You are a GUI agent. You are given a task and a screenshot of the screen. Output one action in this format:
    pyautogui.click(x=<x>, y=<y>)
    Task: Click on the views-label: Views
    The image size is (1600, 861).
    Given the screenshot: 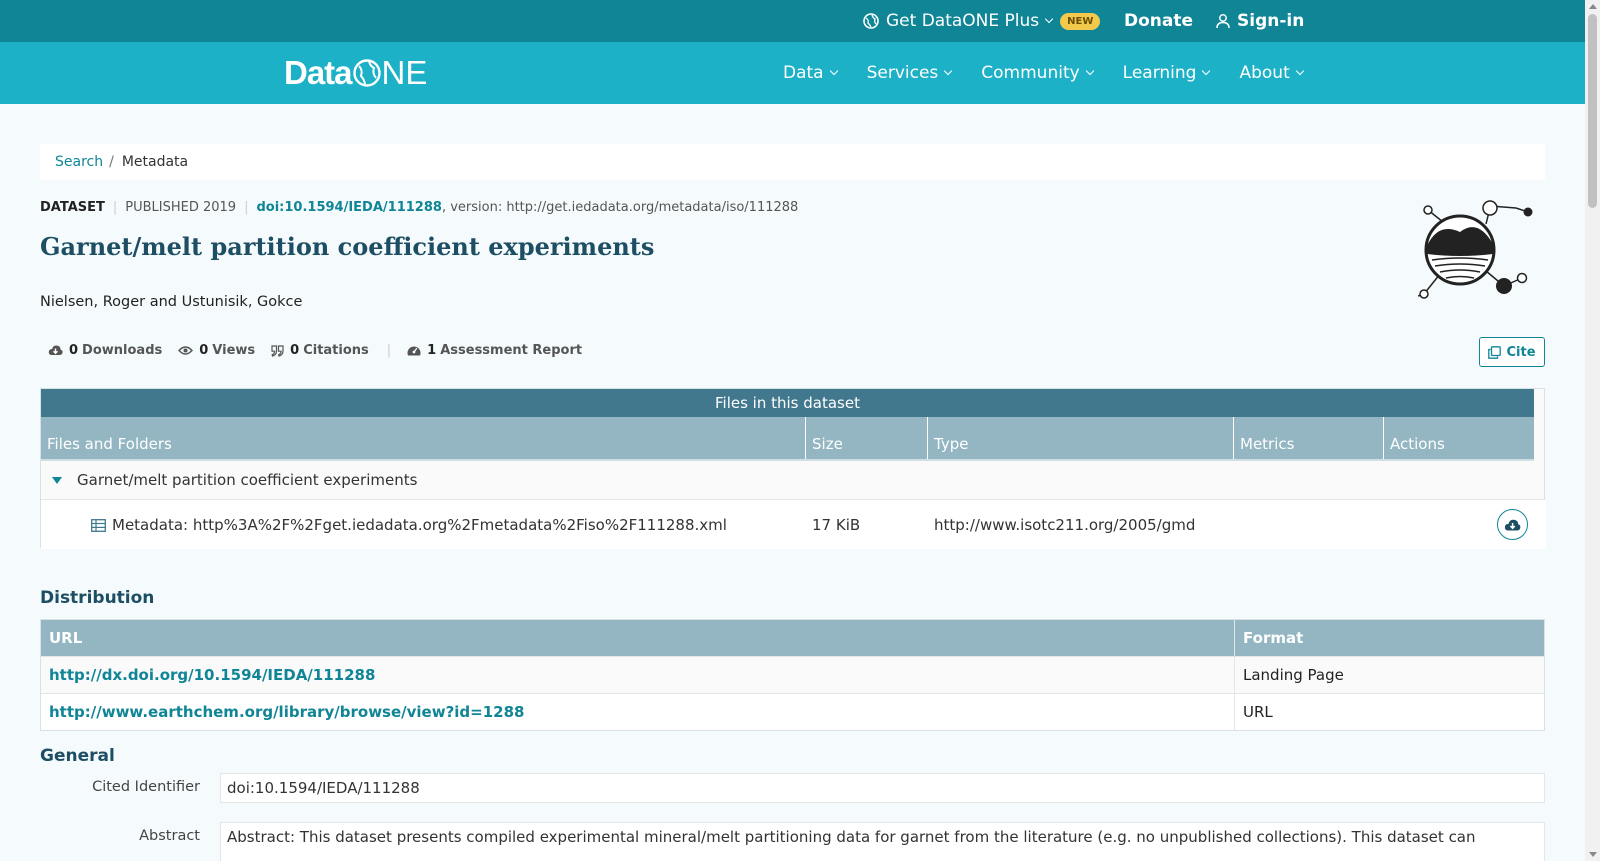 What is the action you would take?
    pyautogui.click(x=234, y=350)
    